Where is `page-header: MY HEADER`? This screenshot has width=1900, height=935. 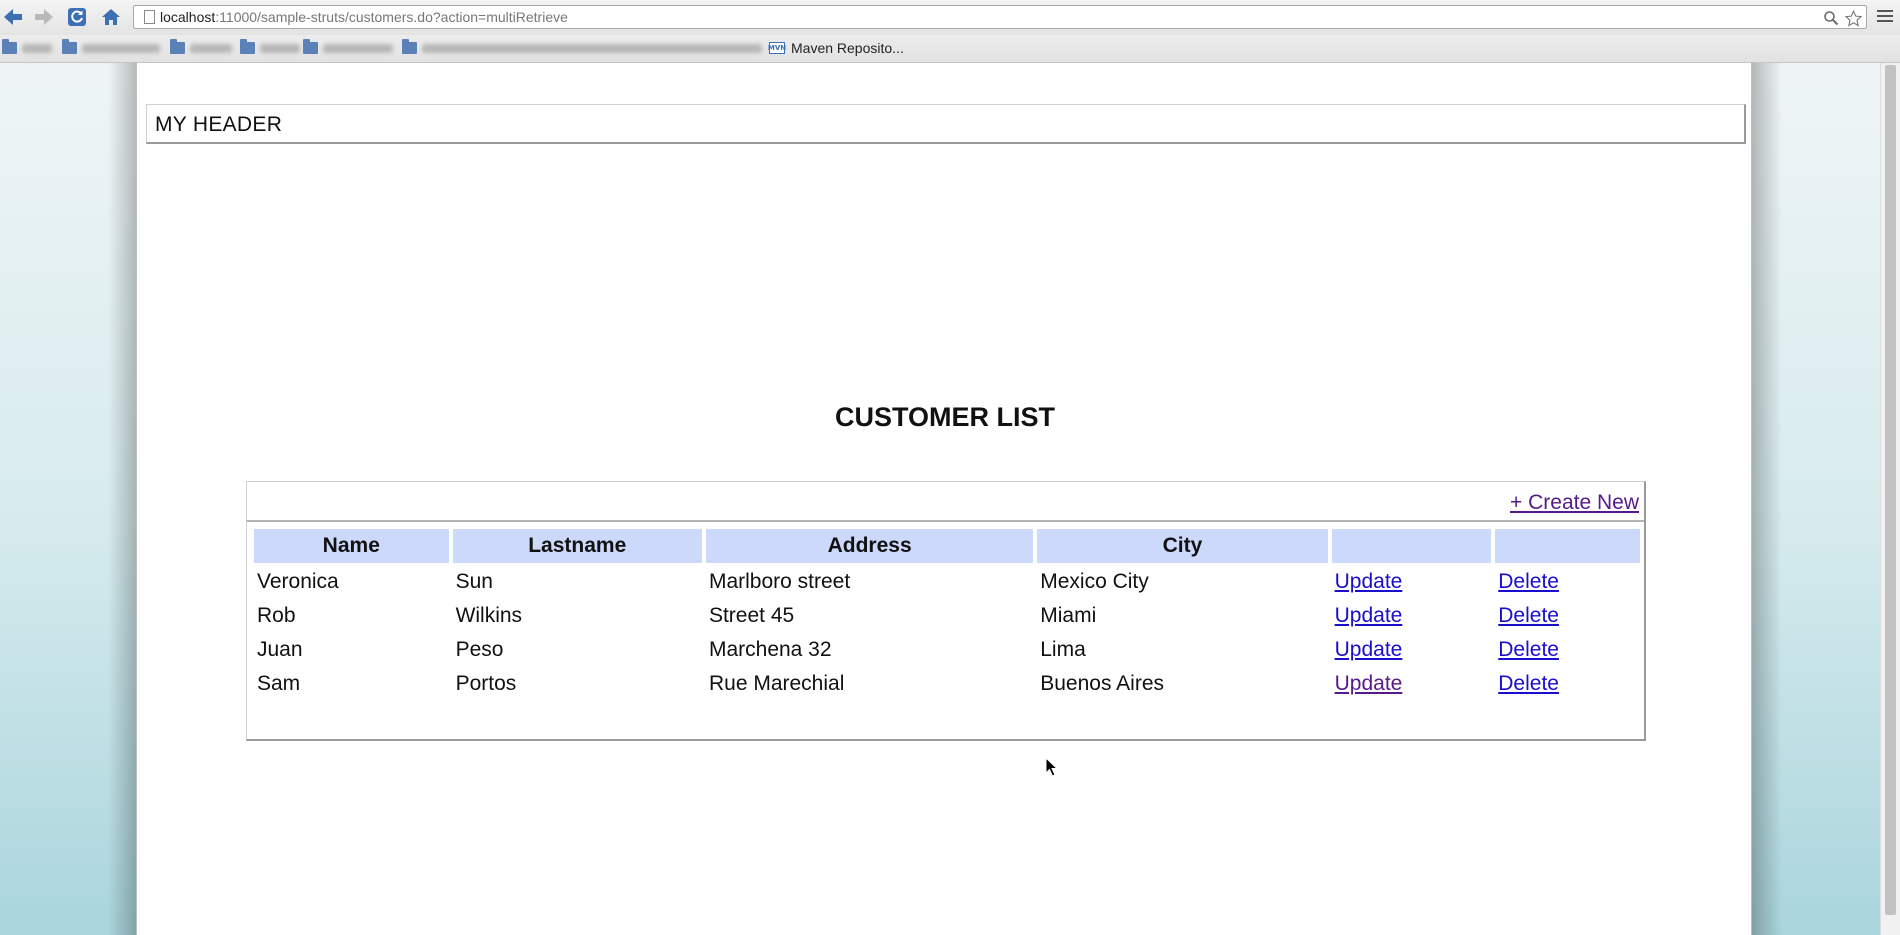 page-header: MY HEADER is located at coordinates (946, 124).